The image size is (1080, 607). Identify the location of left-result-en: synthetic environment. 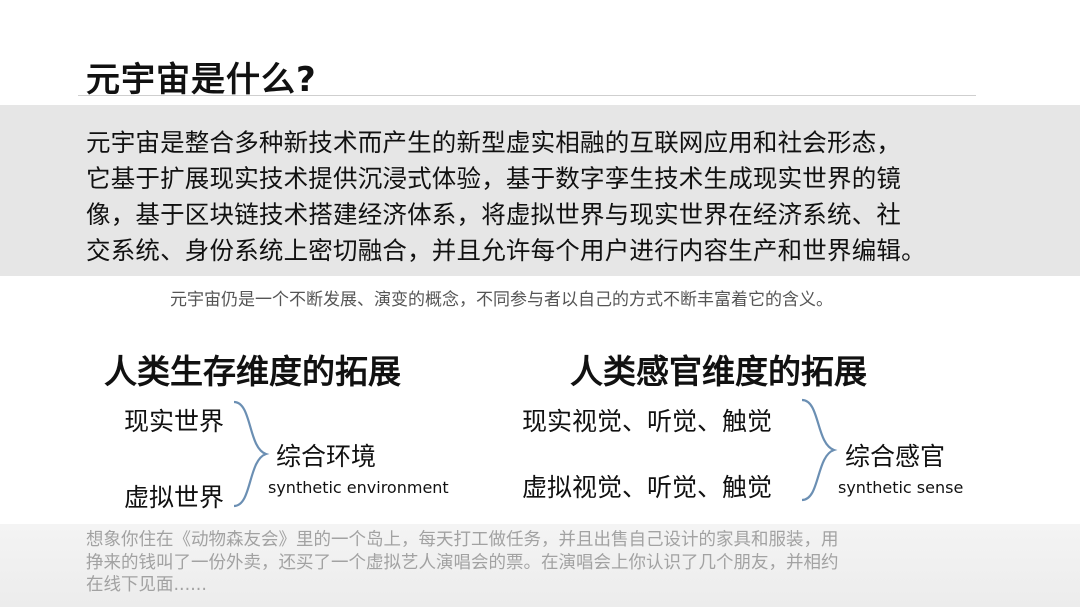
(358, 487).